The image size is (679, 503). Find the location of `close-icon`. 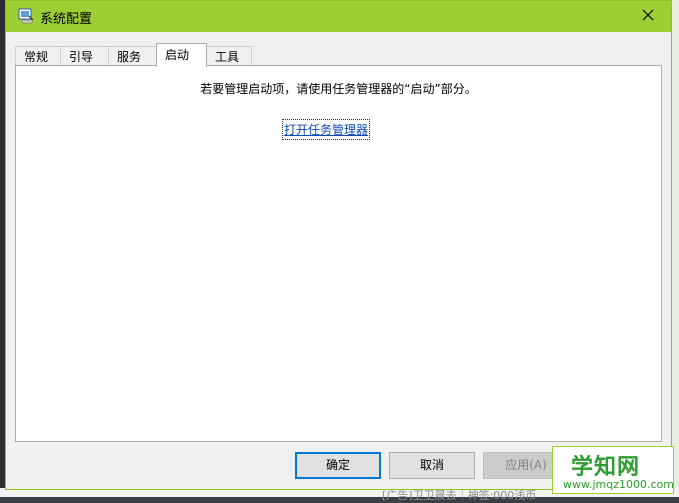

close-icon is located at coordinates (648, 16).